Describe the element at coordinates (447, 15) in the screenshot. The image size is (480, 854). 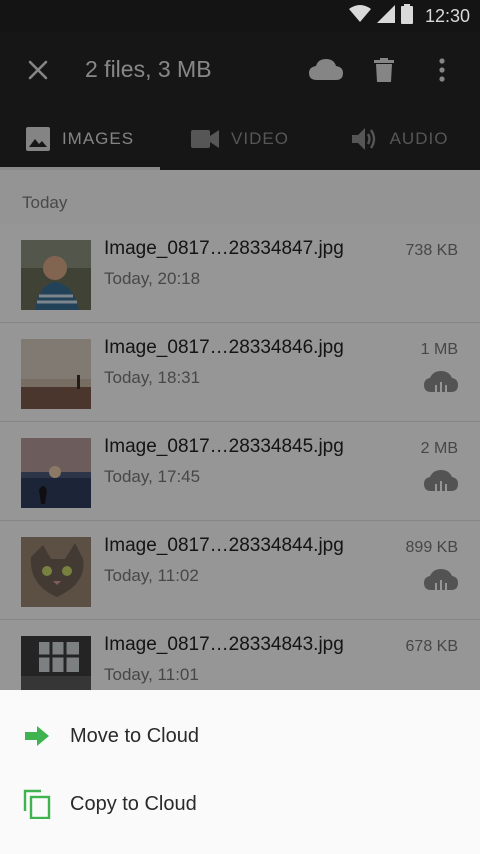
I see `status-time: 12:30` at that location.